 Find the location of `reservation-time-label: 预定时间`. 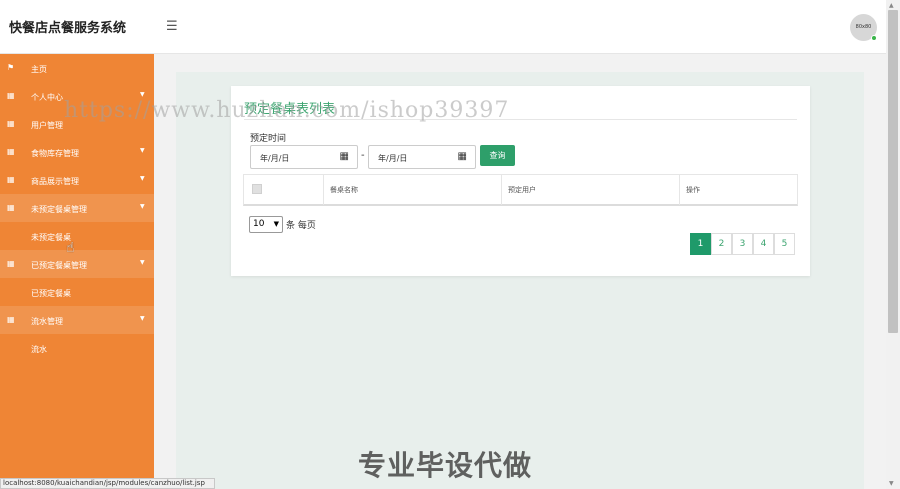

reservation-time-label: 预定时间 is located at coordinates (268, 139).